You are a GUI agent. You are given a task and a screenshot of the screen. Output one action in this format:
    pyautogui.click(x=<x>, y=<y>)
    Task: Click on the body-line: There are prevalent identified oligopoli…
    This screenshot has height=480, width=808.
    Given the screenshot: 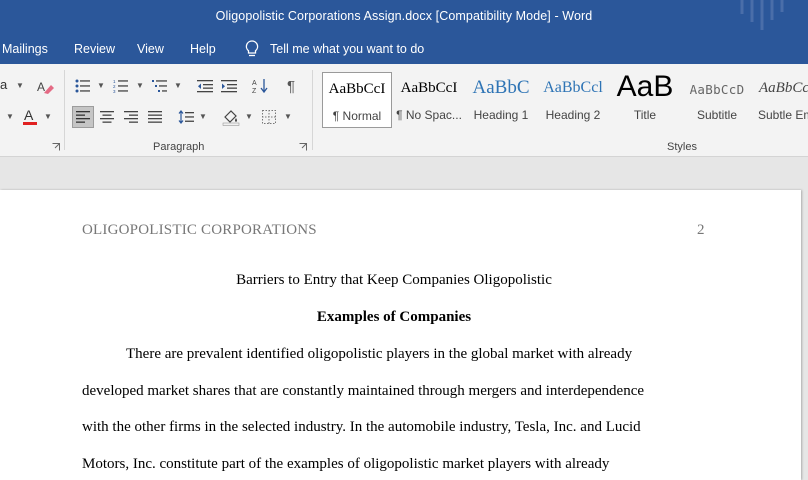 What is the action you would take?
    pyautogui.click(x=379, y=354)
    